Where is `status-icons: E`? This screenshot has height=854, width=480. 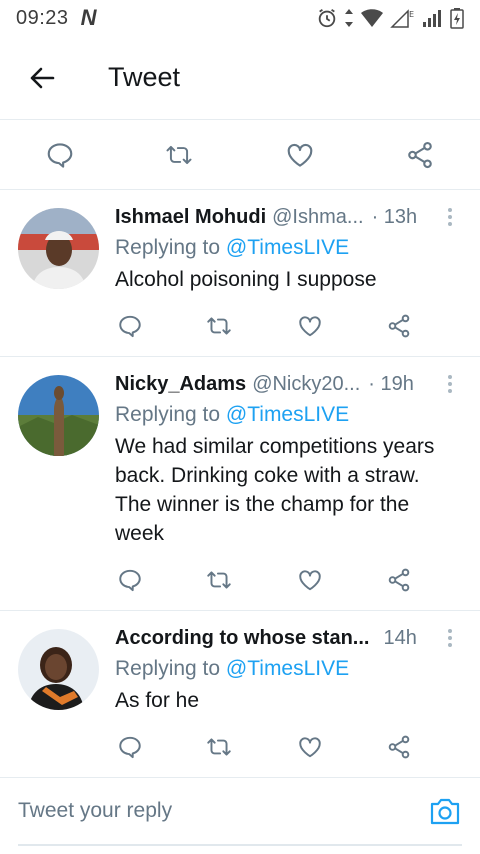
status-icons: E is located at coordinates (390, 18).